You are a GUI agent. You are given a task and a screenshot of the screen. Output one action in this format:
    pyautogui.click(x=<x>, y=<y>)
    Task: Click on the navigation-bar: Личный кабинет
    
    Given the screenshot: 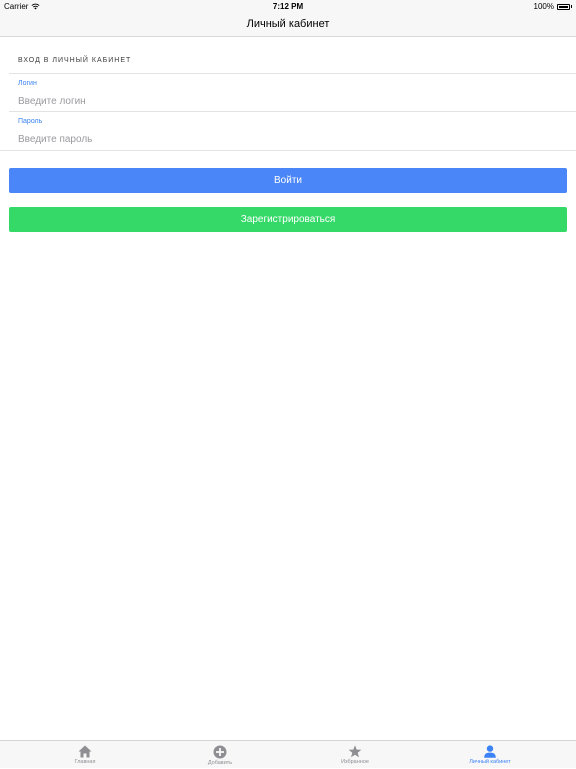 What is the action you would take?
    pyautogui.click(x=288, y=25)
    